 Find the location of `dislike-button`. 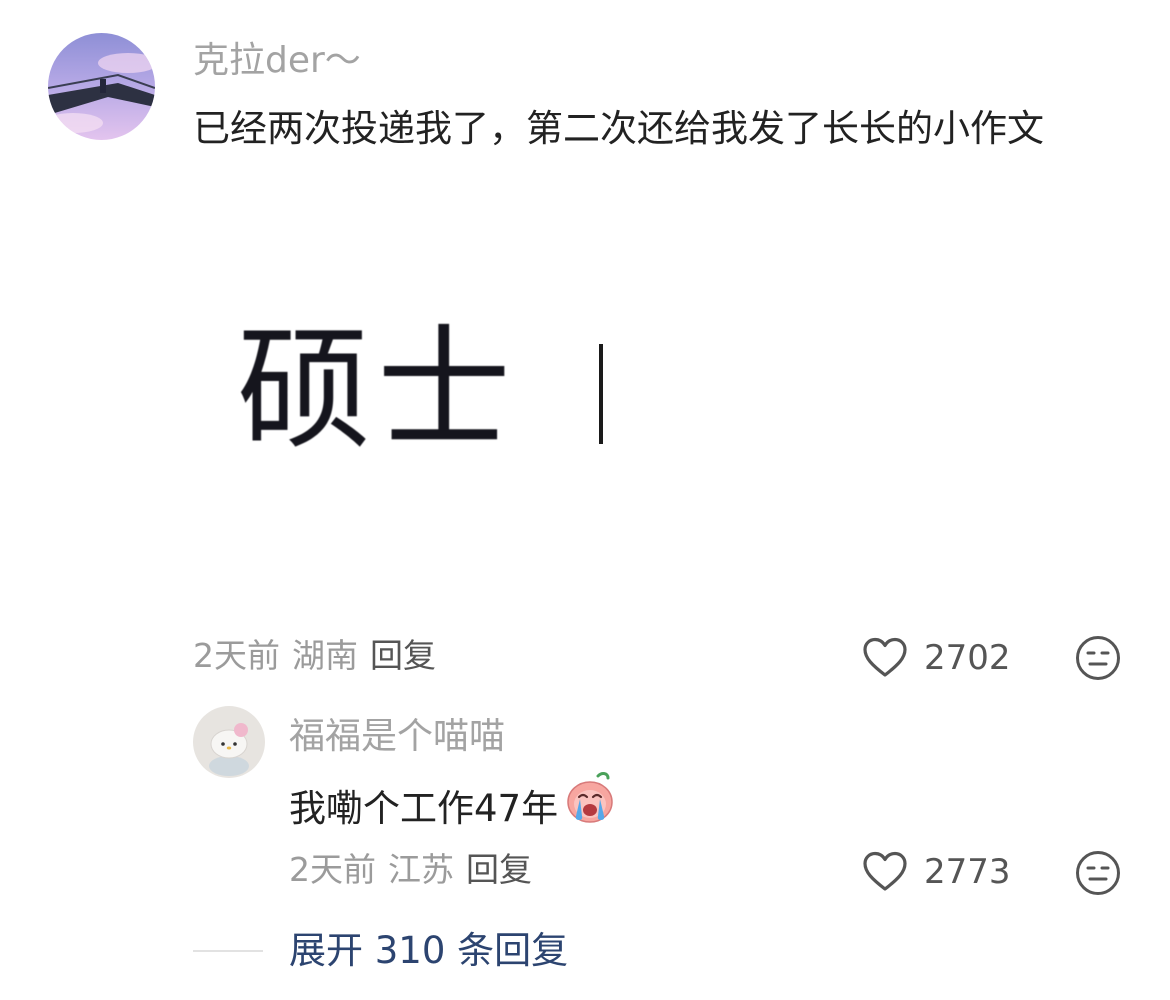

dislike-button is located at coordinates (1098, 658).